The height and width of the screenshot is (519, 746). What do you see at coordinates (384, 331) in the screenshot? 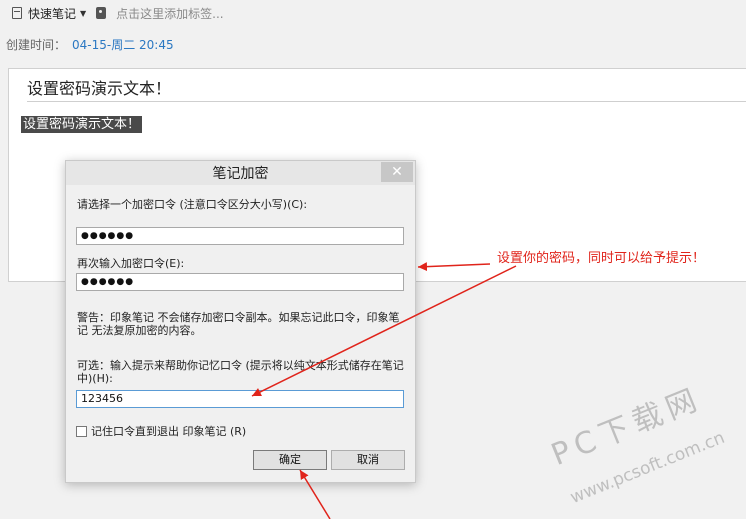
I see `arrow-to-hint-field` at bounding box center [384, 331].